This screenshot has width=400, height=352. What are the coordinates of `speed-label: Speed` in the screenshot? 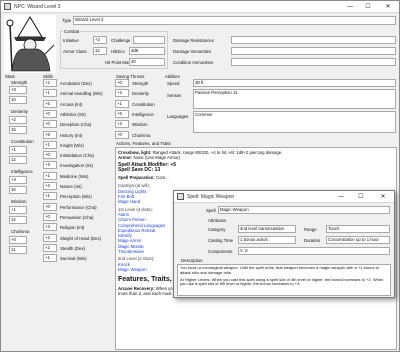 It's located at (173, 83).